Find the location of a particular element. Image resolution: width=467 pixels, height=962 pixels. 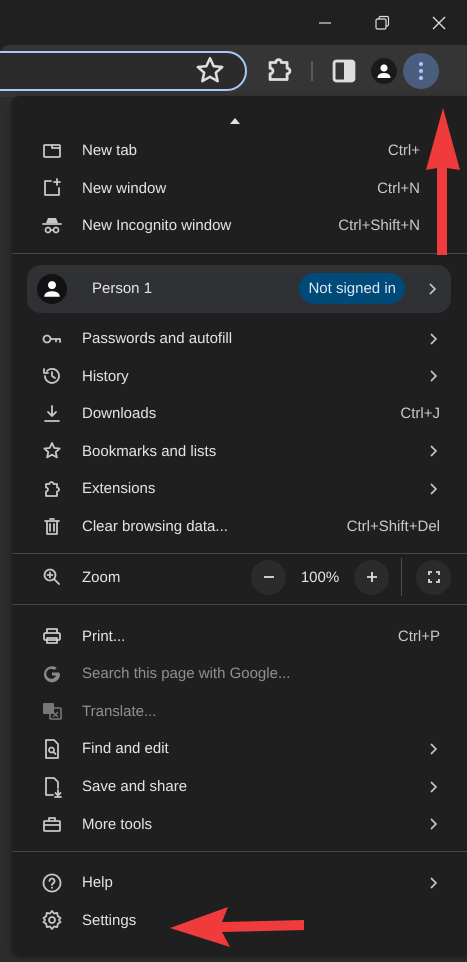

address-bar is located at coordinates (123, 71).